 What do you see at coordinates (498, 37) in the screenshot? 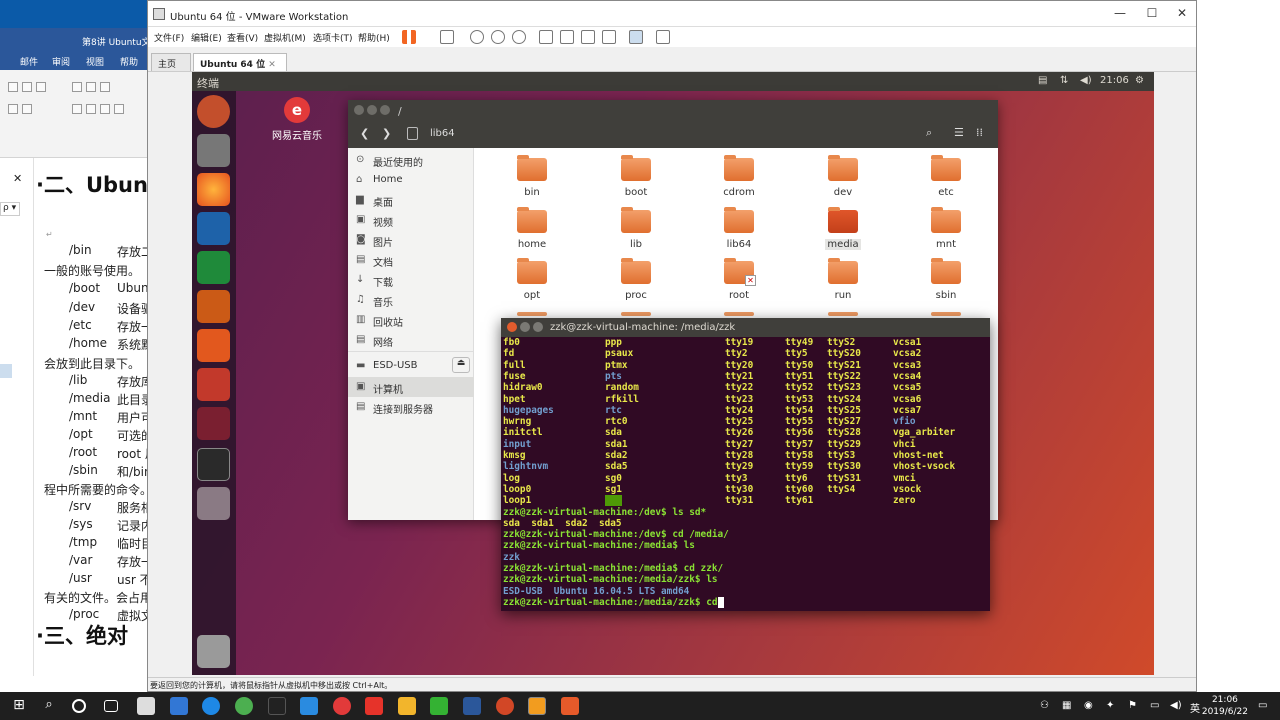
I see `revert-snapshot-icon` at bounding box center [498, 37].